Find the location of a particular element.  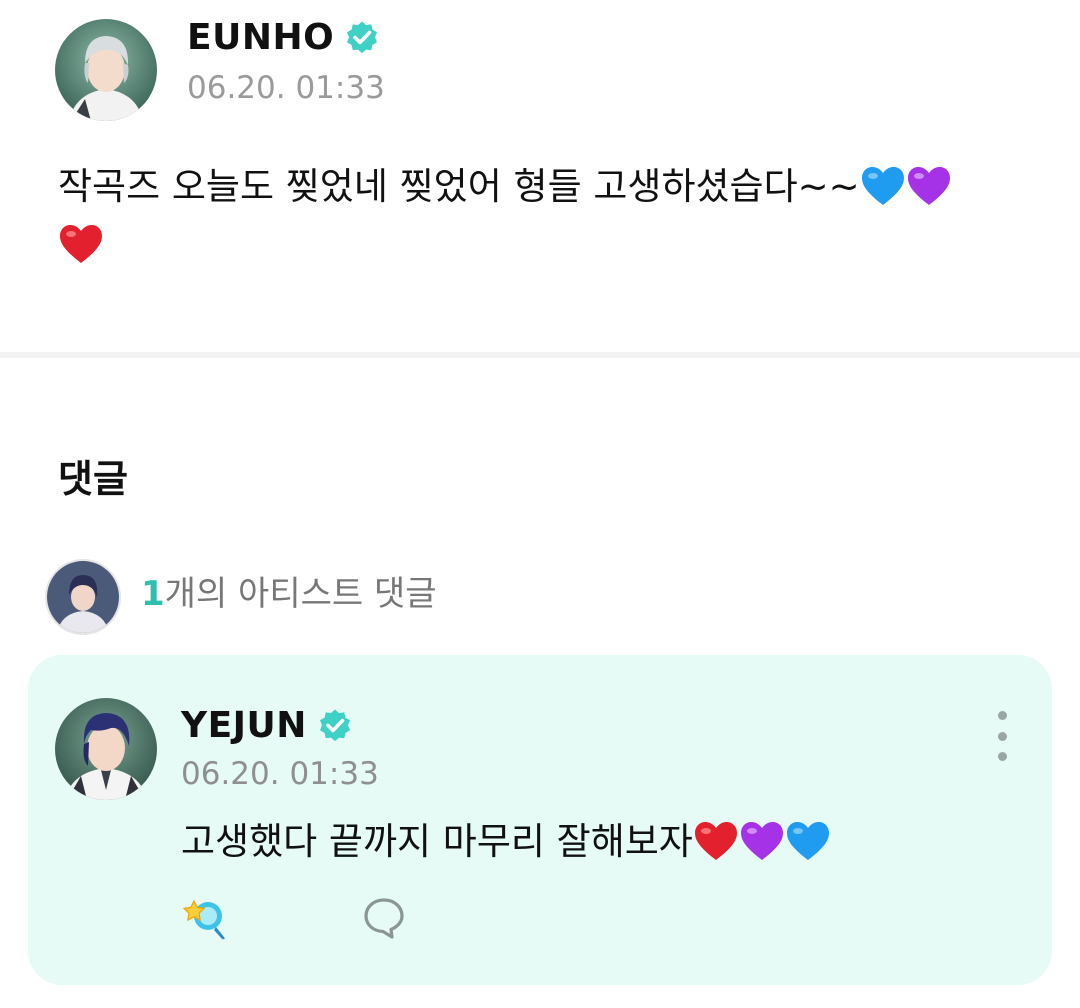

more-options-icon is located at coordinates (1002, 736).